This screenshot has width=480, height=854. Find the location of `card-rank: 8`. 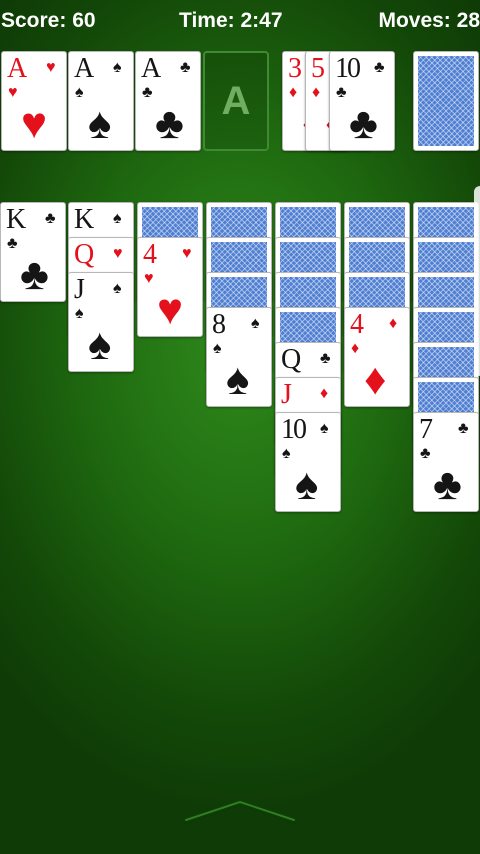

card-rank: 8 is located at coordinates (219, 324).